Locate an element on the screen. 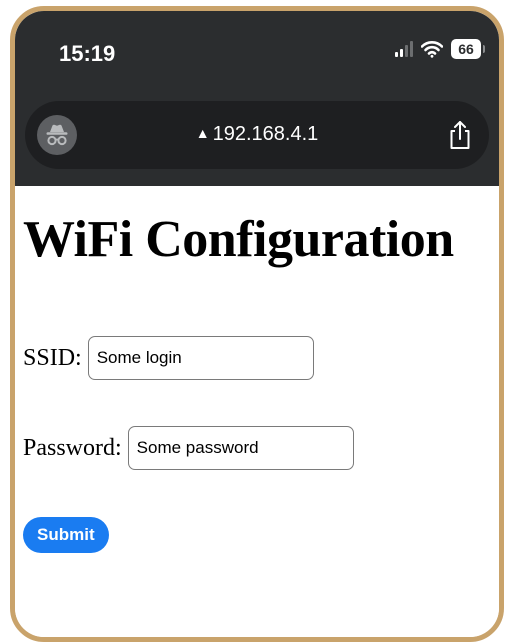 Image resolution: width=509 pixels, height=642 pixels. ssid-row: SSID: is located at coordinates (168, 358).